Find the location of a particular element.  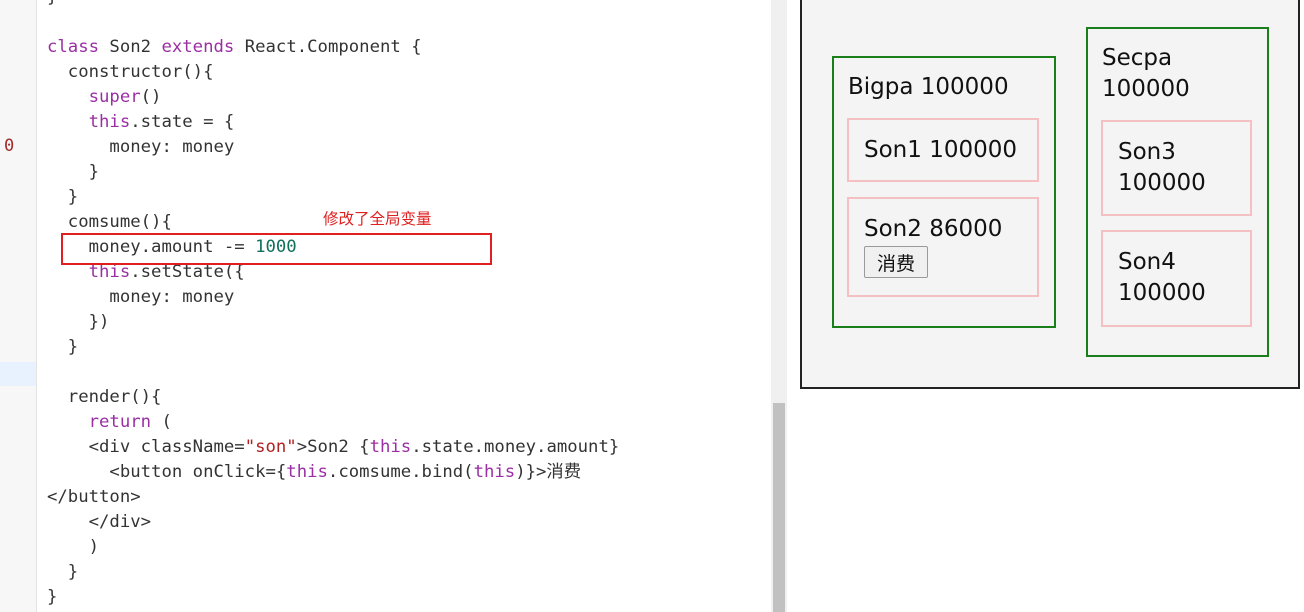

highlight-box is located at coordinates (276, 249).